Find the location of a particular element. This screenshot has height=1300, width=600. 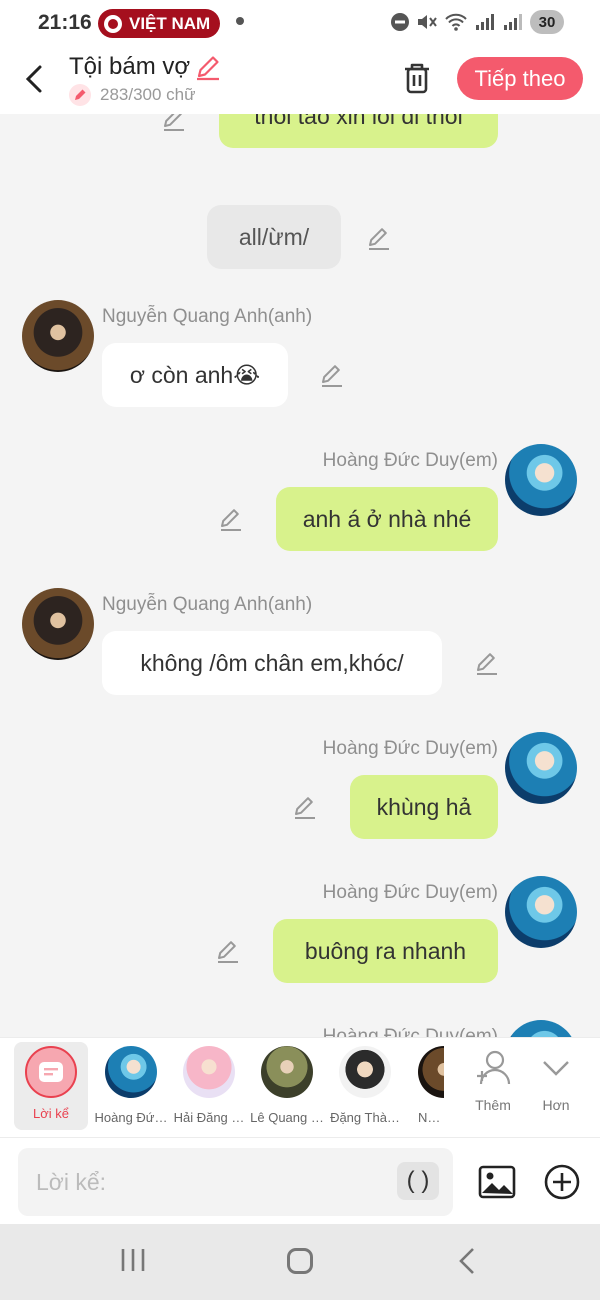

notification-dot-icon is located at coordinates (240, 21).